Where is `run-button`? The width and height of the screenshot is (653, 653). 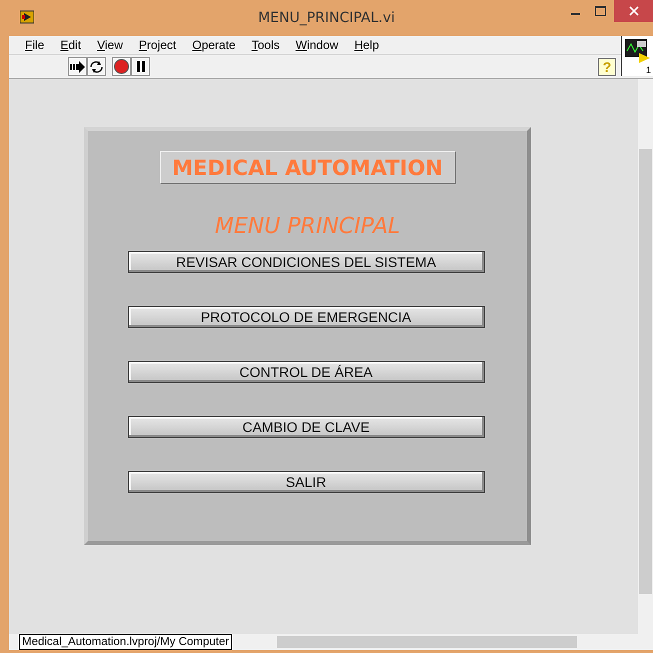
run-button is located at coordinates (77, 66).